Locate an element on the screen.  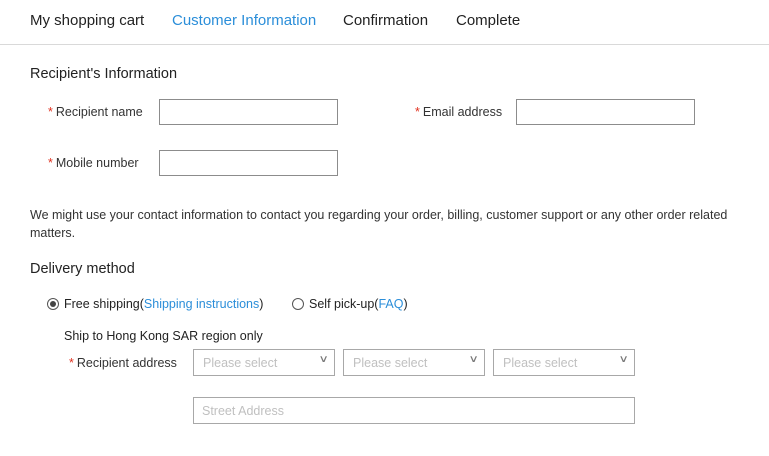
self-pickup-option: Self pick-up(FAQ) is located at coordinates (350, 304).